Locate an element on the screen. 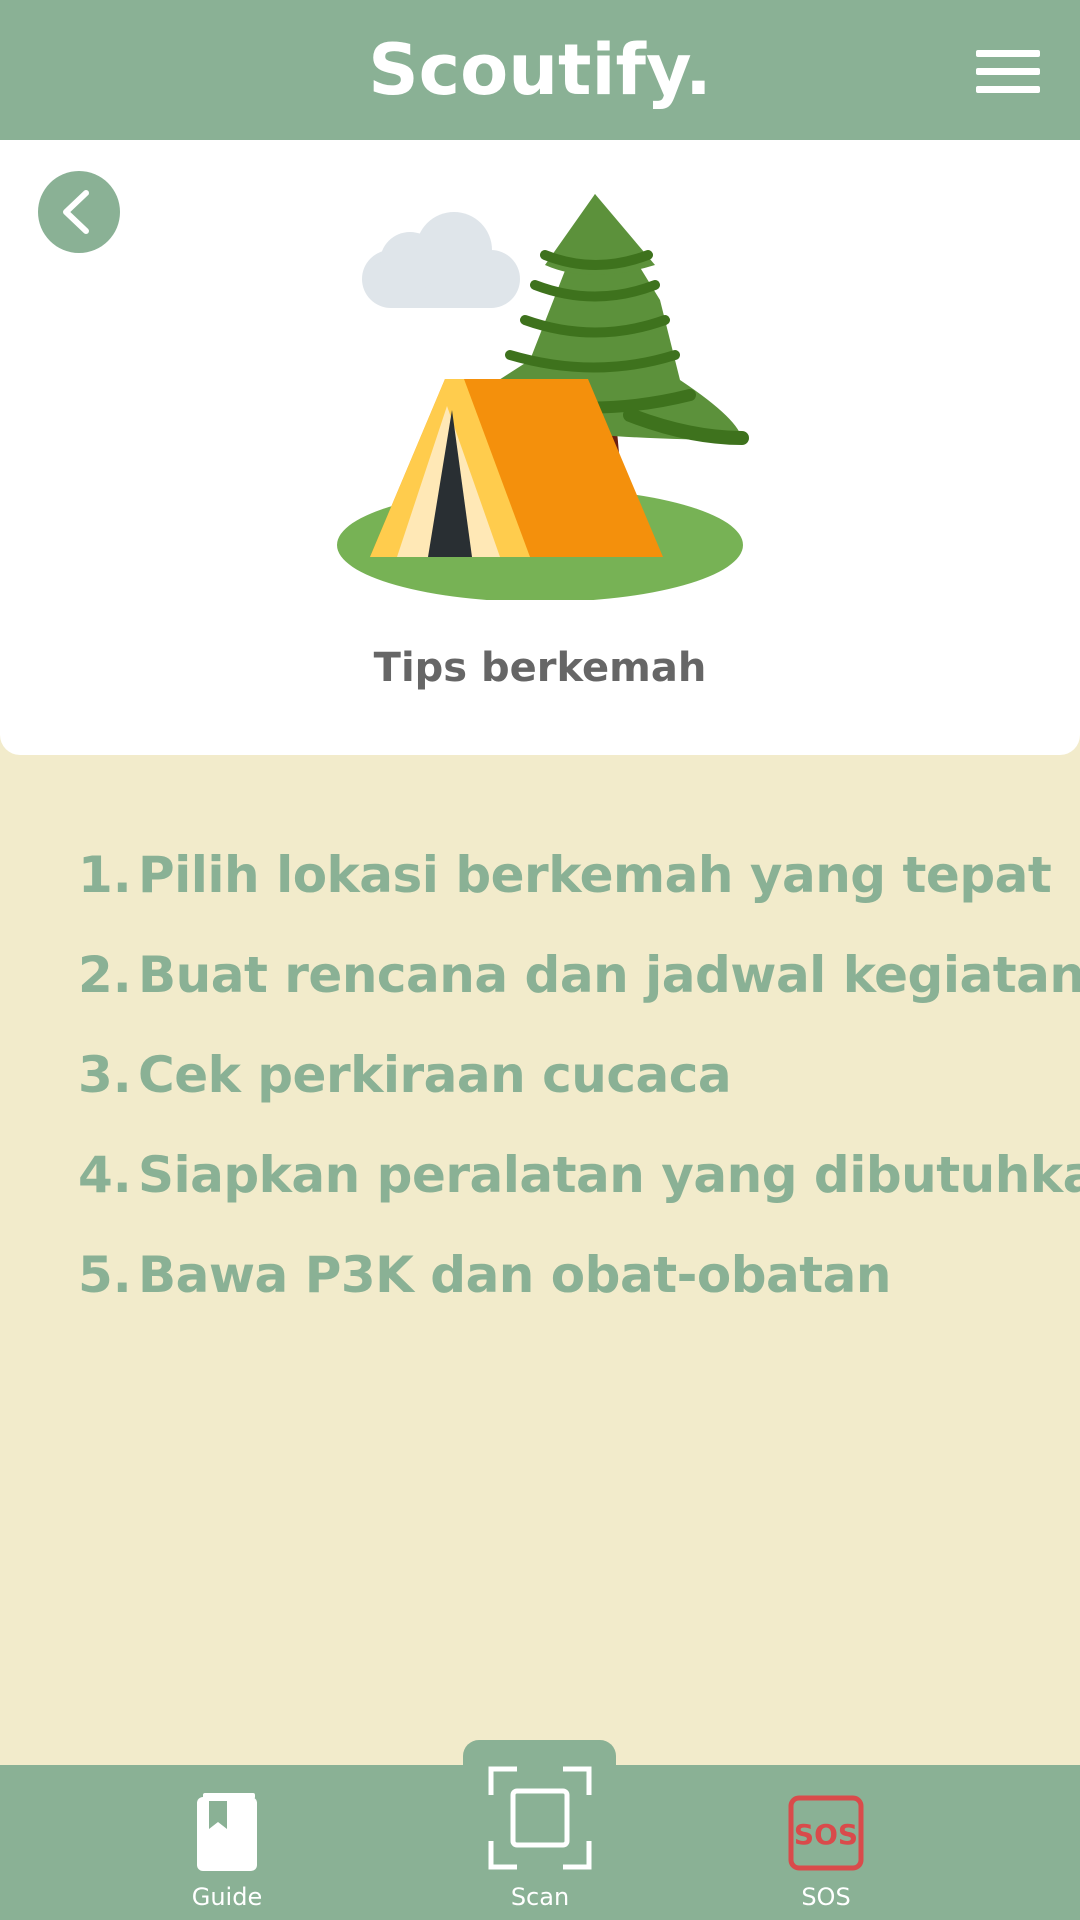  list-item: 5. Bawa P3K dan obat-obatan is located at coordinates (558, 1275).